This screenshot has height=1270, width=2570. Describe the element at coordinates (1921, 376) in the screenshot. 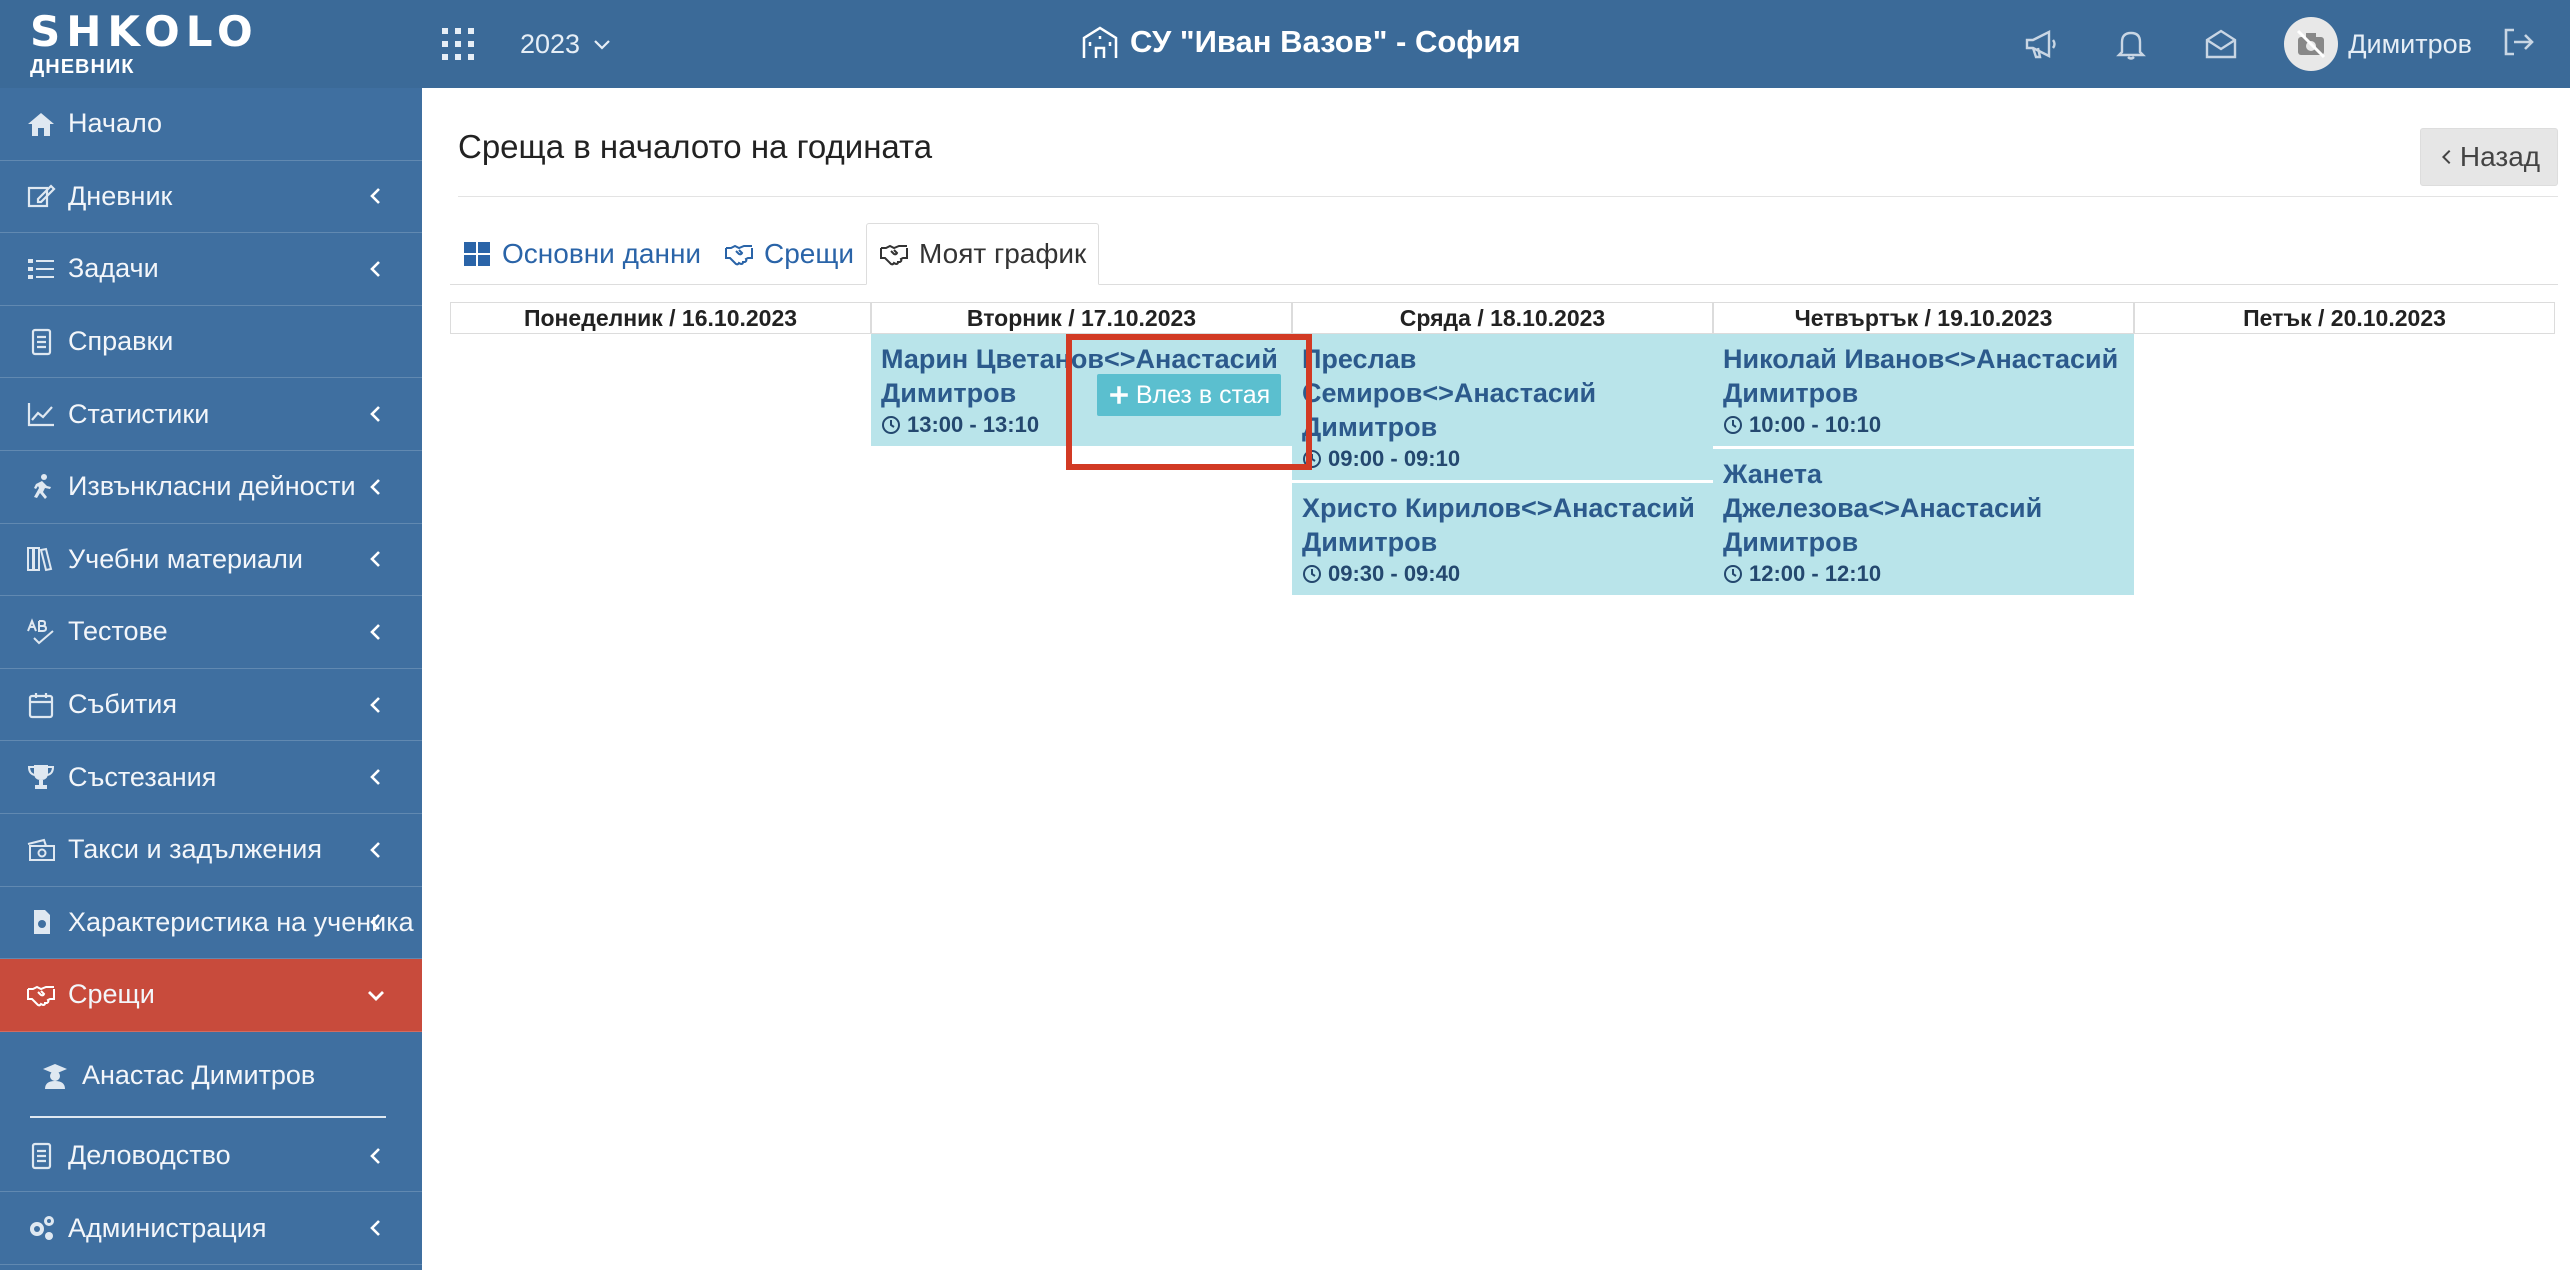

I see `meeting-title: Николай Иванов<>Анастасий Димитров` at that location.